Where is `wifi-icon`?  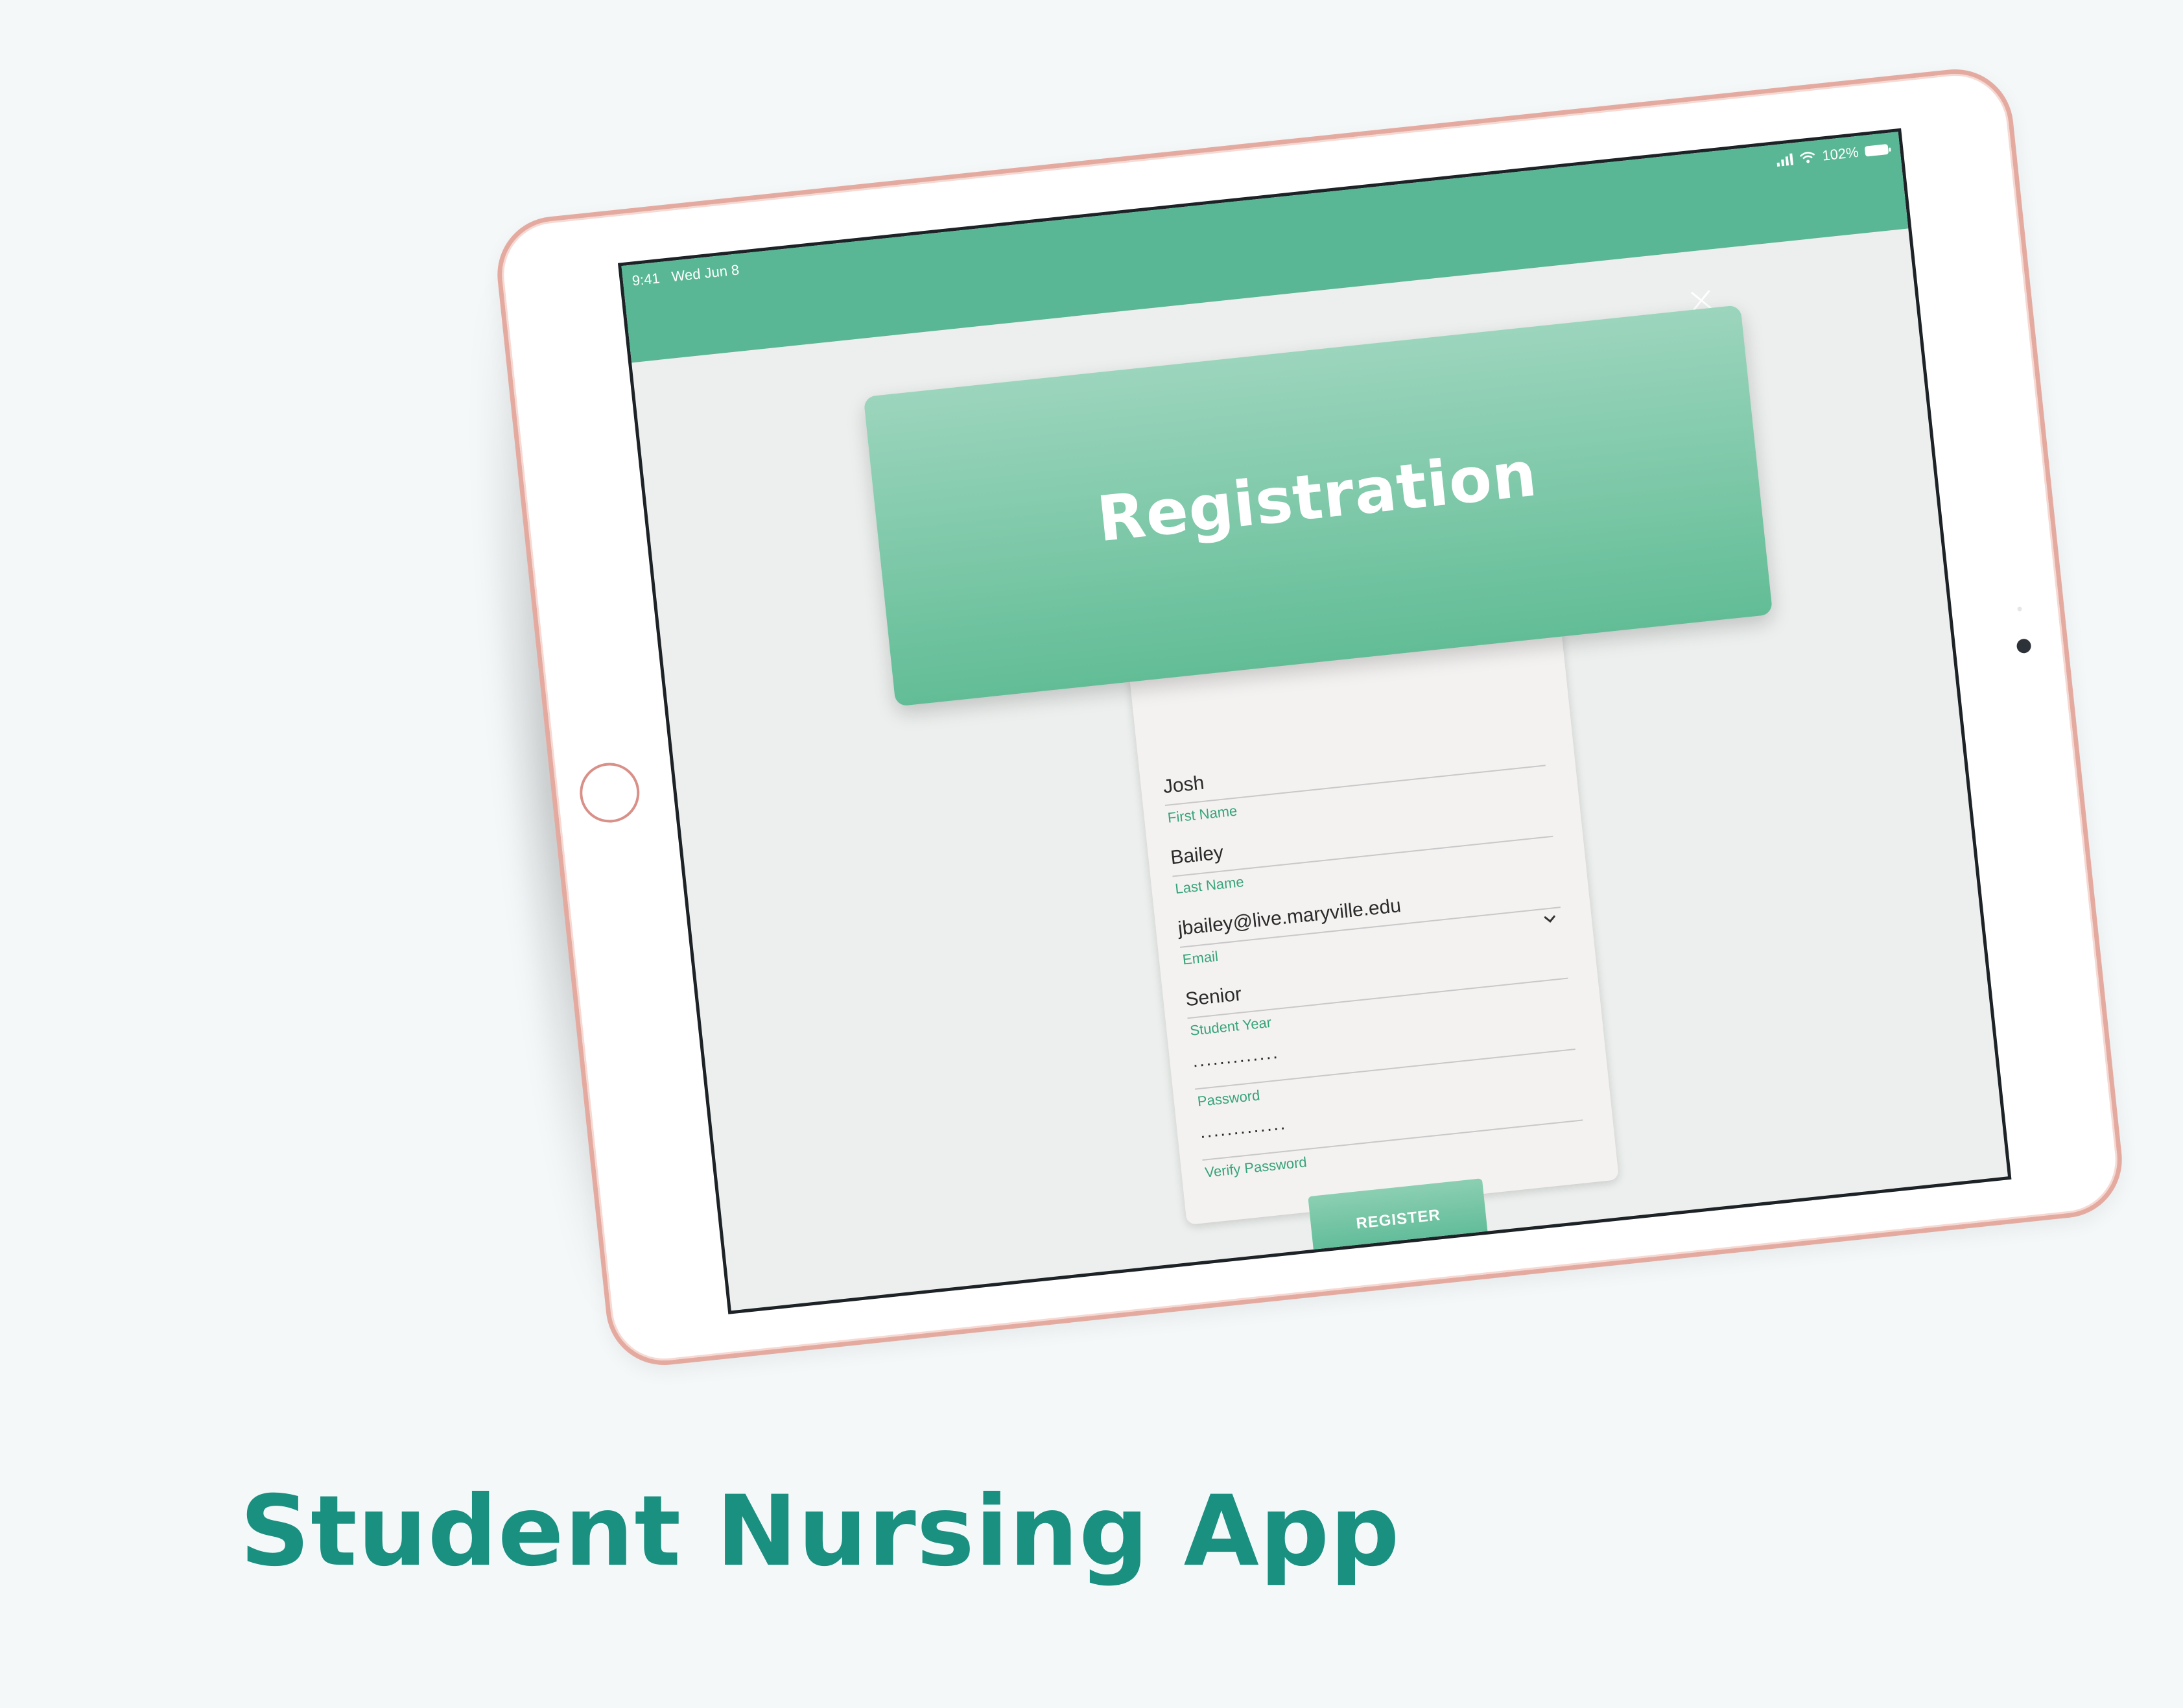
wifi-icon is located at coordinates (1807, 157).